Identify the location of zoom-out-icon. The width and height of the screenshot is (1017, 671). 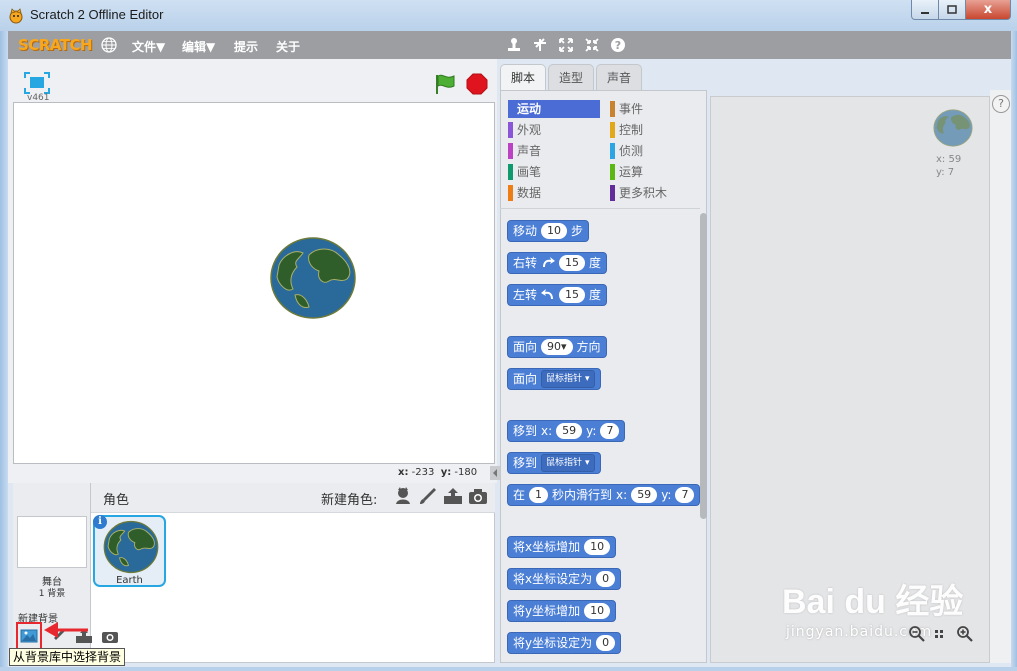
(917, 634).